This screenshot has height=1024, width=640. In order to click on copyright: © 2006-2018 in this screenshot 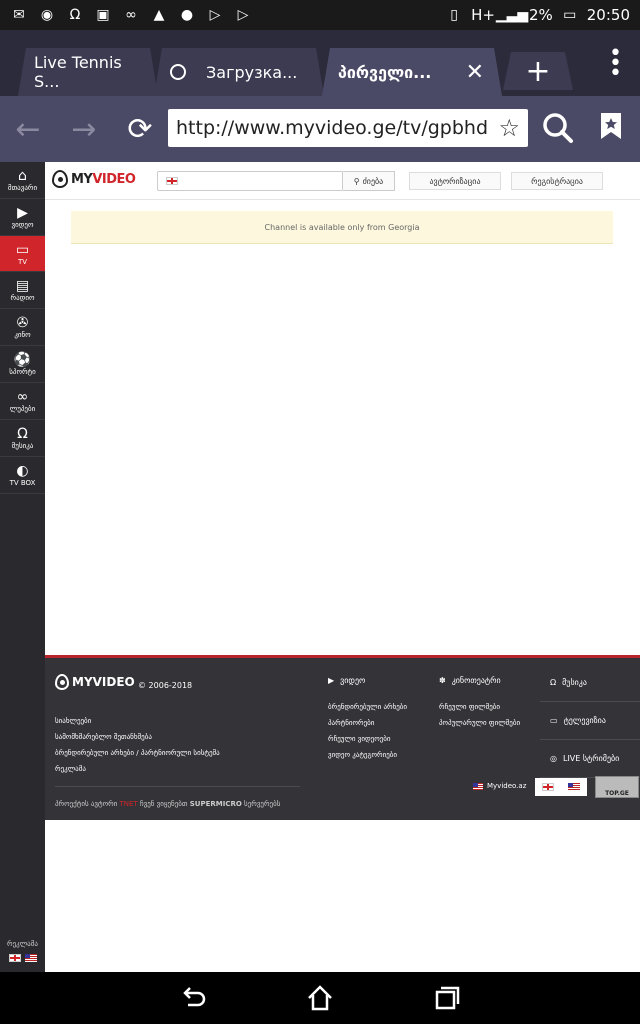, I will do `click(165, 685)`.